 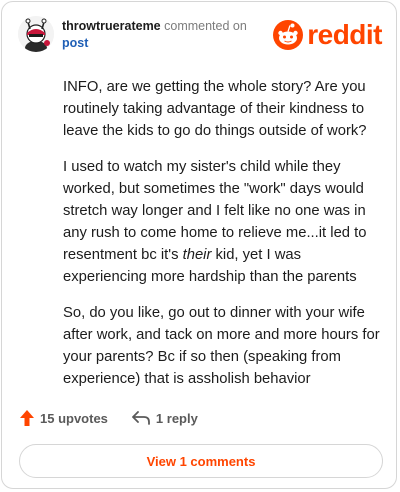 What do you see at coordinates (141, 418) in the screenshot?
I see `reply-arrow-icon` at bounding box center [141, 418].